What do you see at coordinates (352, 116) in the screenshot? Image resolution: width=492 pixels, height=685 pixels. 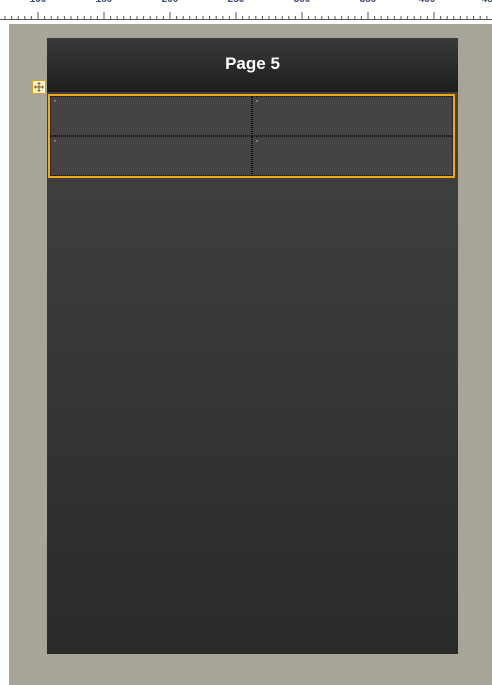 I see `grid-cell-r1c2` at bounding box center [352, 116].